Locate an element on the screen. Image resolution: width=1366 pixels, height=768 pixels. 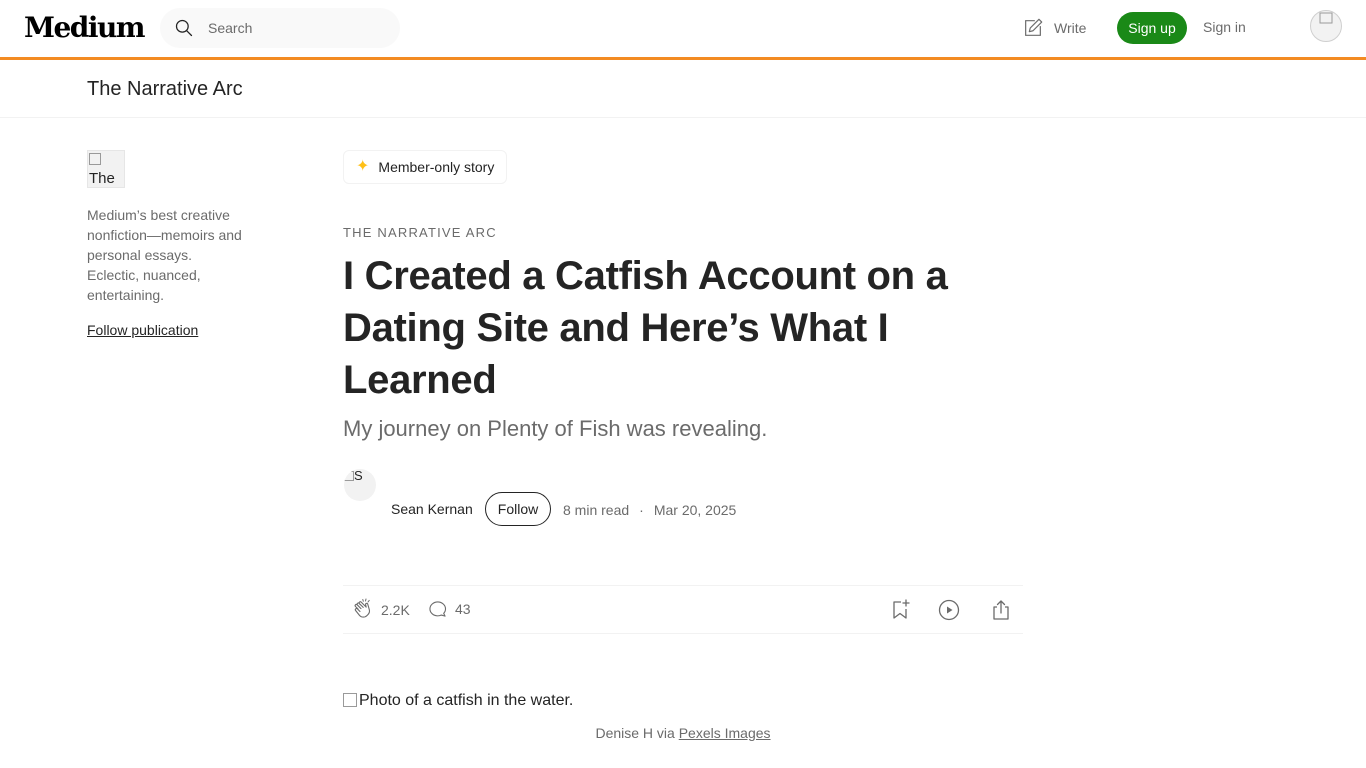
caption-text: Denise H via is located at coordinates (637, 733).